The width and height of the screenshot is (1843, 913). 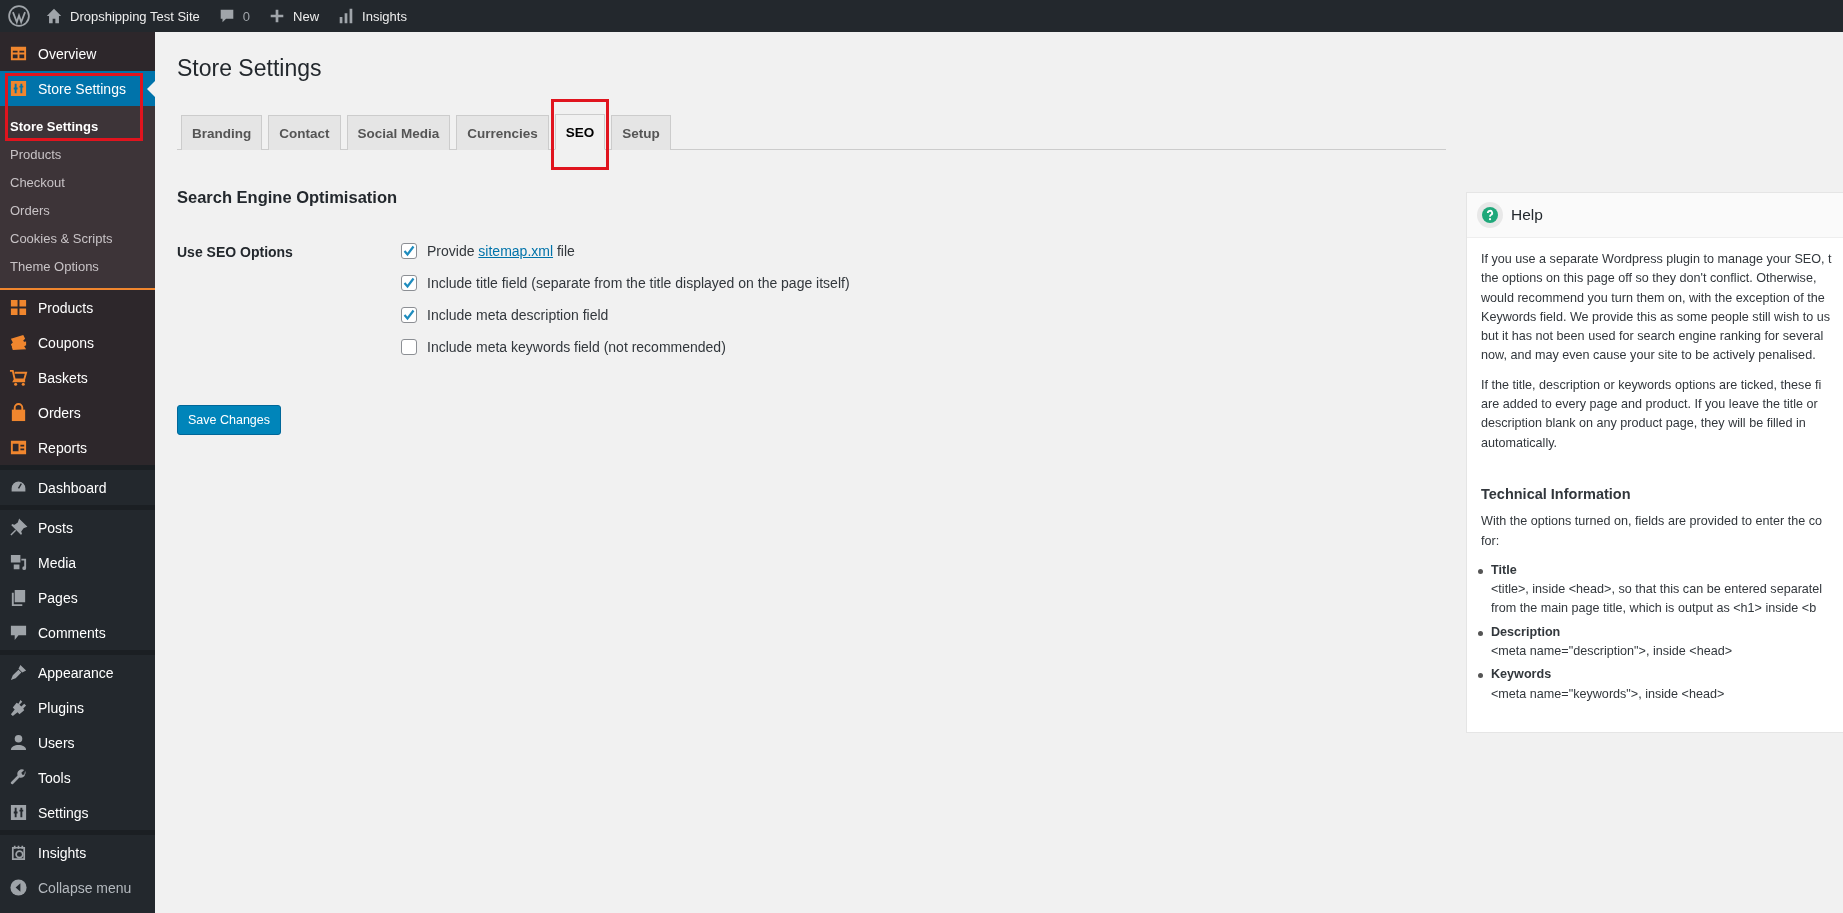 What do you see at coordinates (77, 154) in the screenshot?
I see `submenu-item: Products` at bounding box center [77, 154].